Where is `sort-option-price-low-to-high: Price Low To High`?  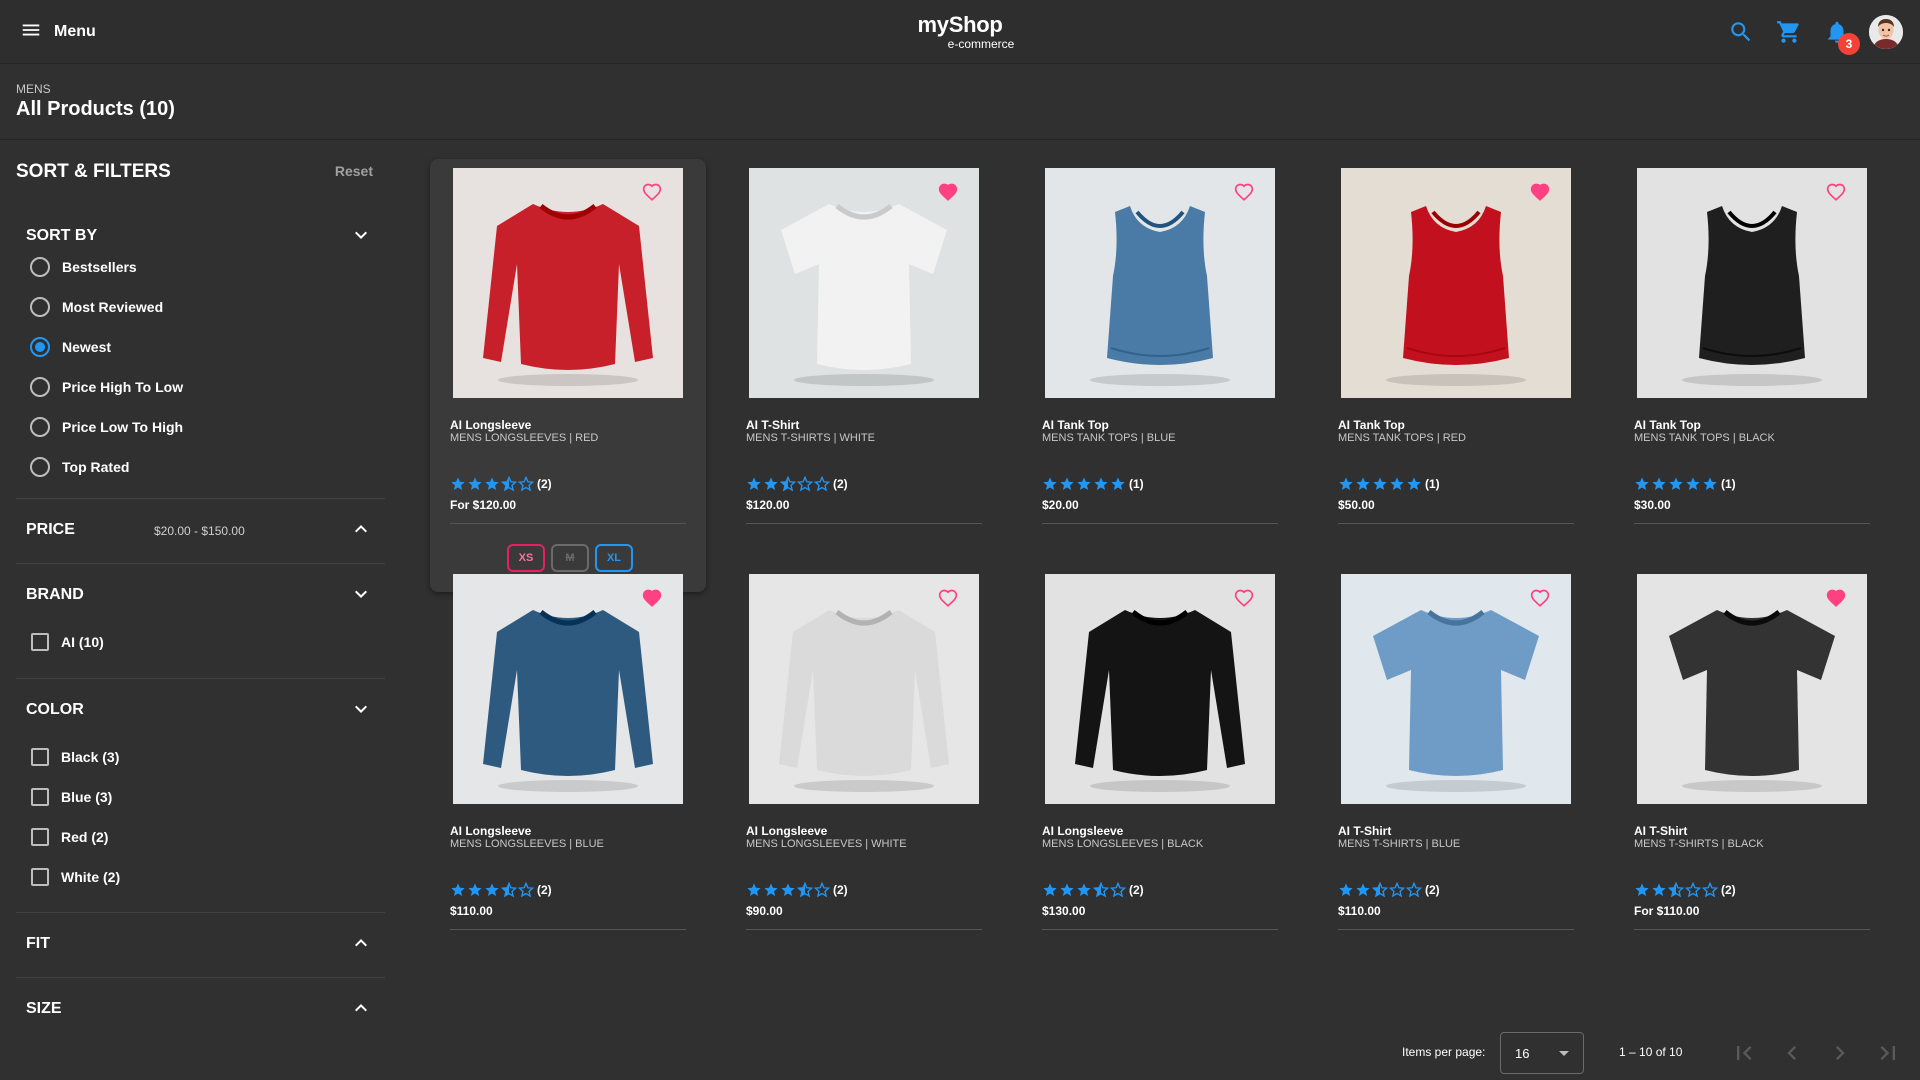 sort-option-price-low-to-high: Price Low To High is located at coordinates (106, 427).